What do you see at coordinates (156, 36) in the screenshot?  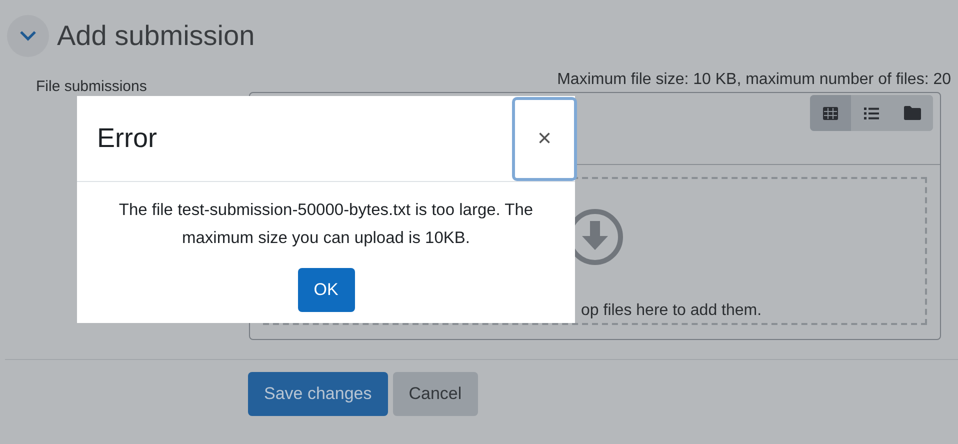 I see `section-title: Add submission` at bounding box center [156, 36].